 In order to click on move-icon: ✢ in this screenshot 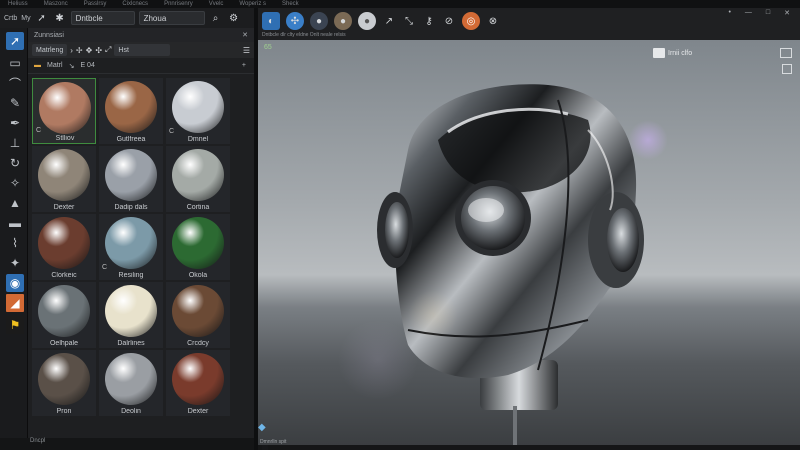, I will do `click(79, 50)`.